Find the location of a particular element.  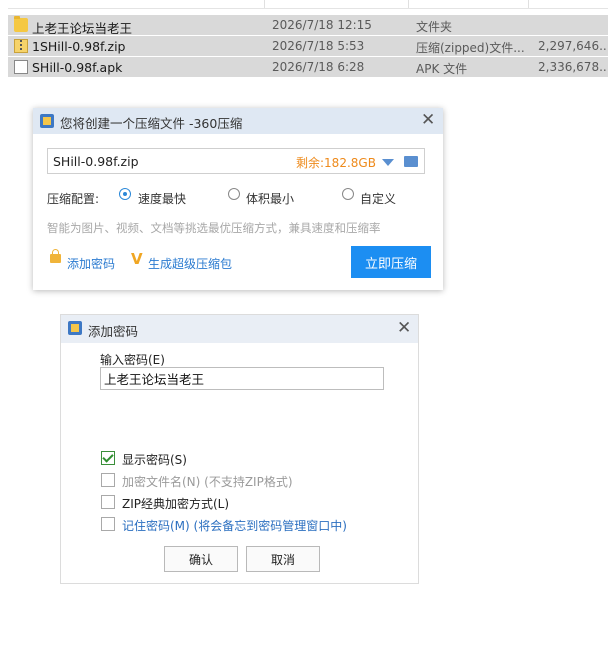

free-space-label: 剩余:182.8GB is located at coordinates (336, 163).